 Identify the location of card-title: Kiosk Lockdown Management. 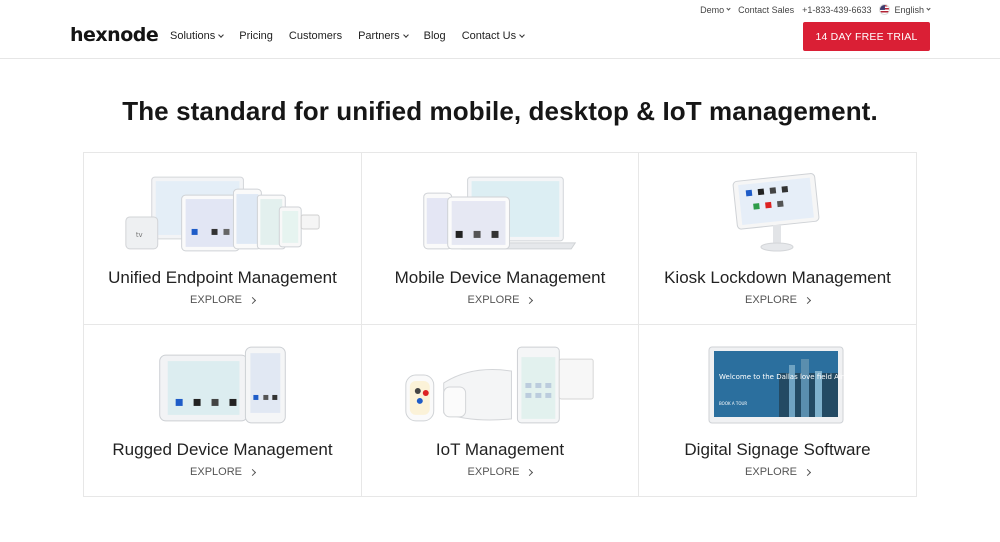
(777, 277).